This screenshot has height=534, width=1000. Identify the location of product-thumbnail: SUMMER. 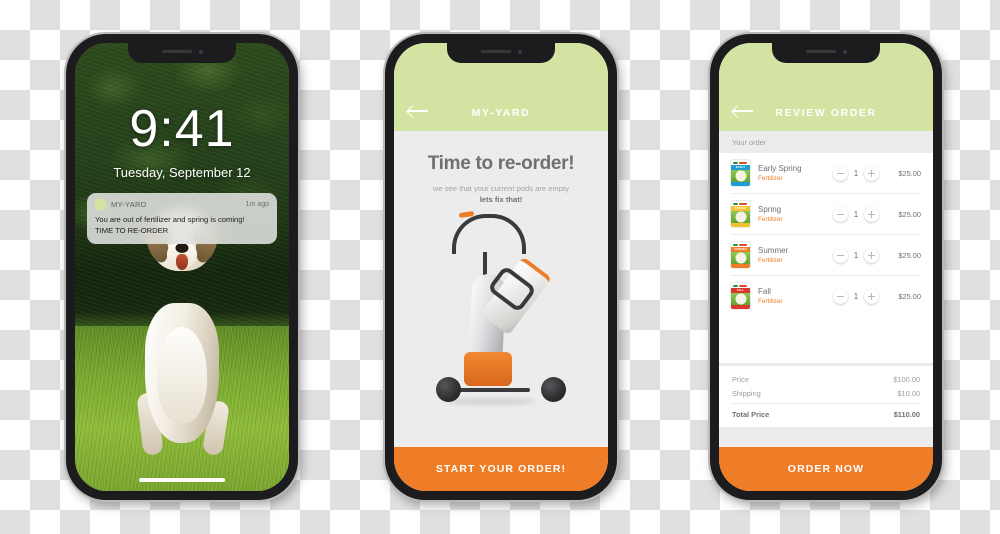
(740, 255).